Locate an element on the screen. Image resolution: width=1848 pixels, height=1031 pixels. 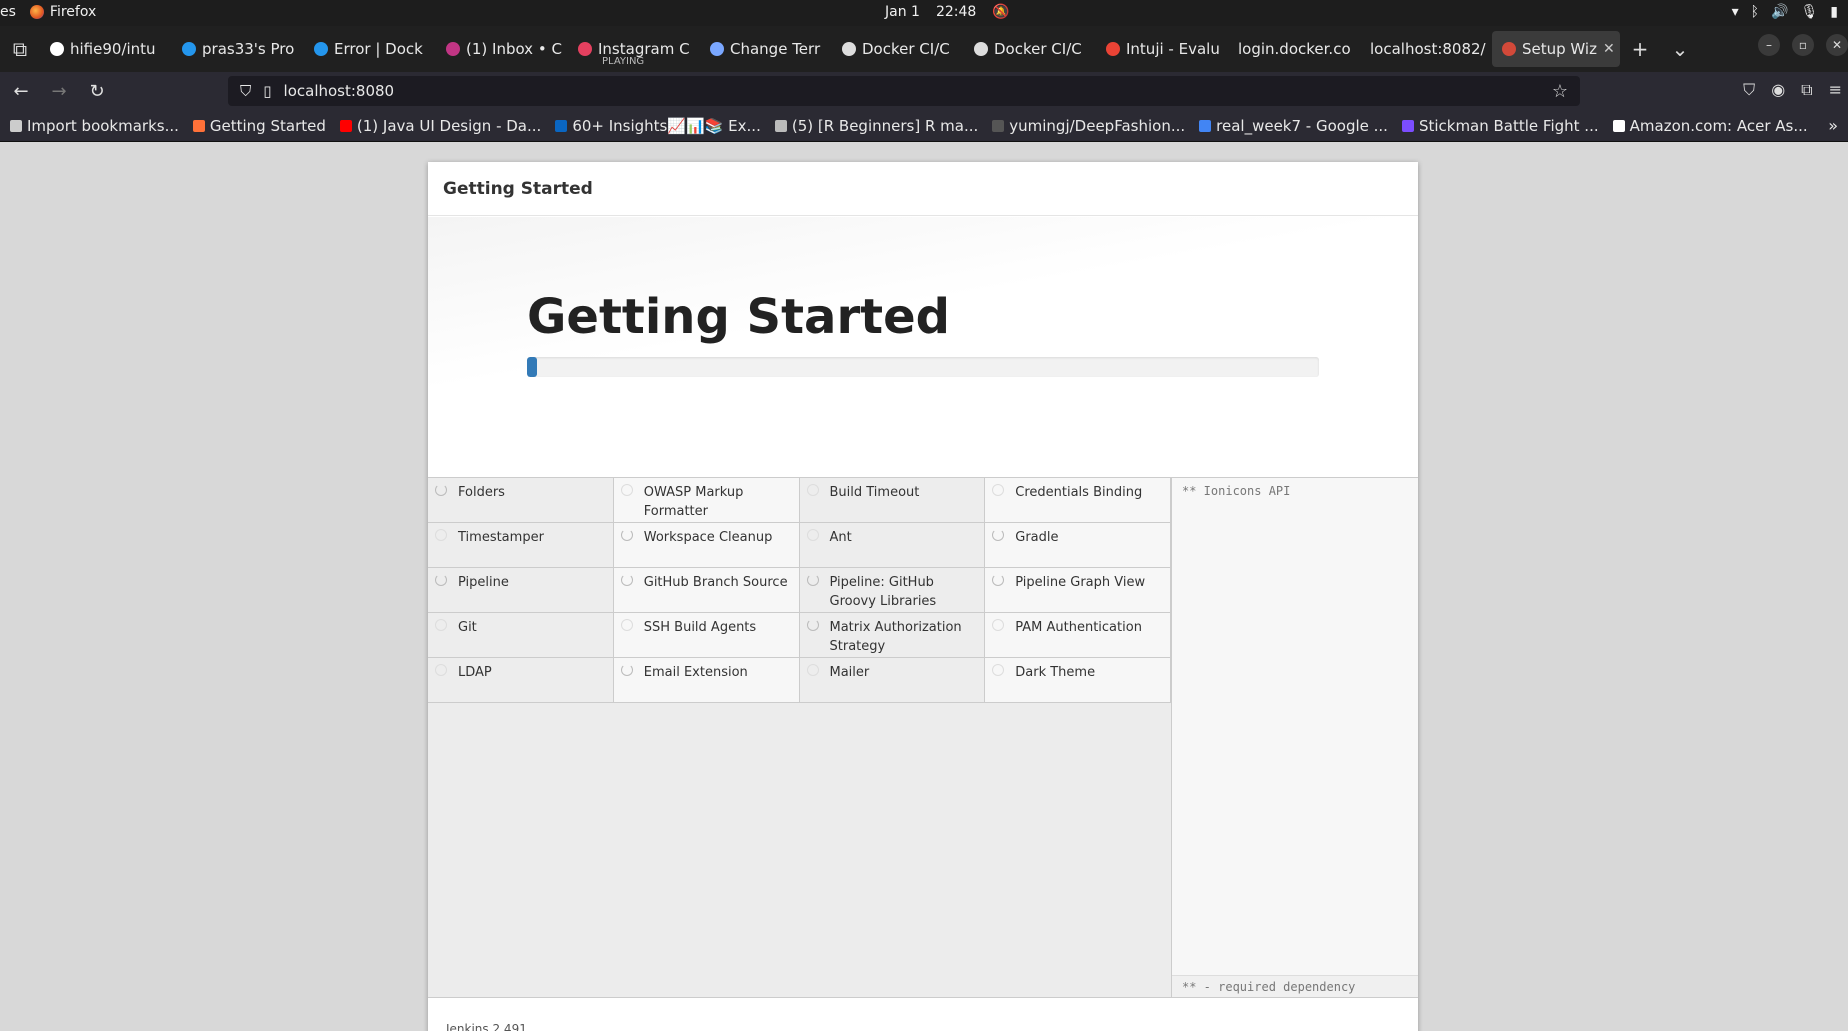
restore-button: ▫ is located at coordinates (1803, 45).